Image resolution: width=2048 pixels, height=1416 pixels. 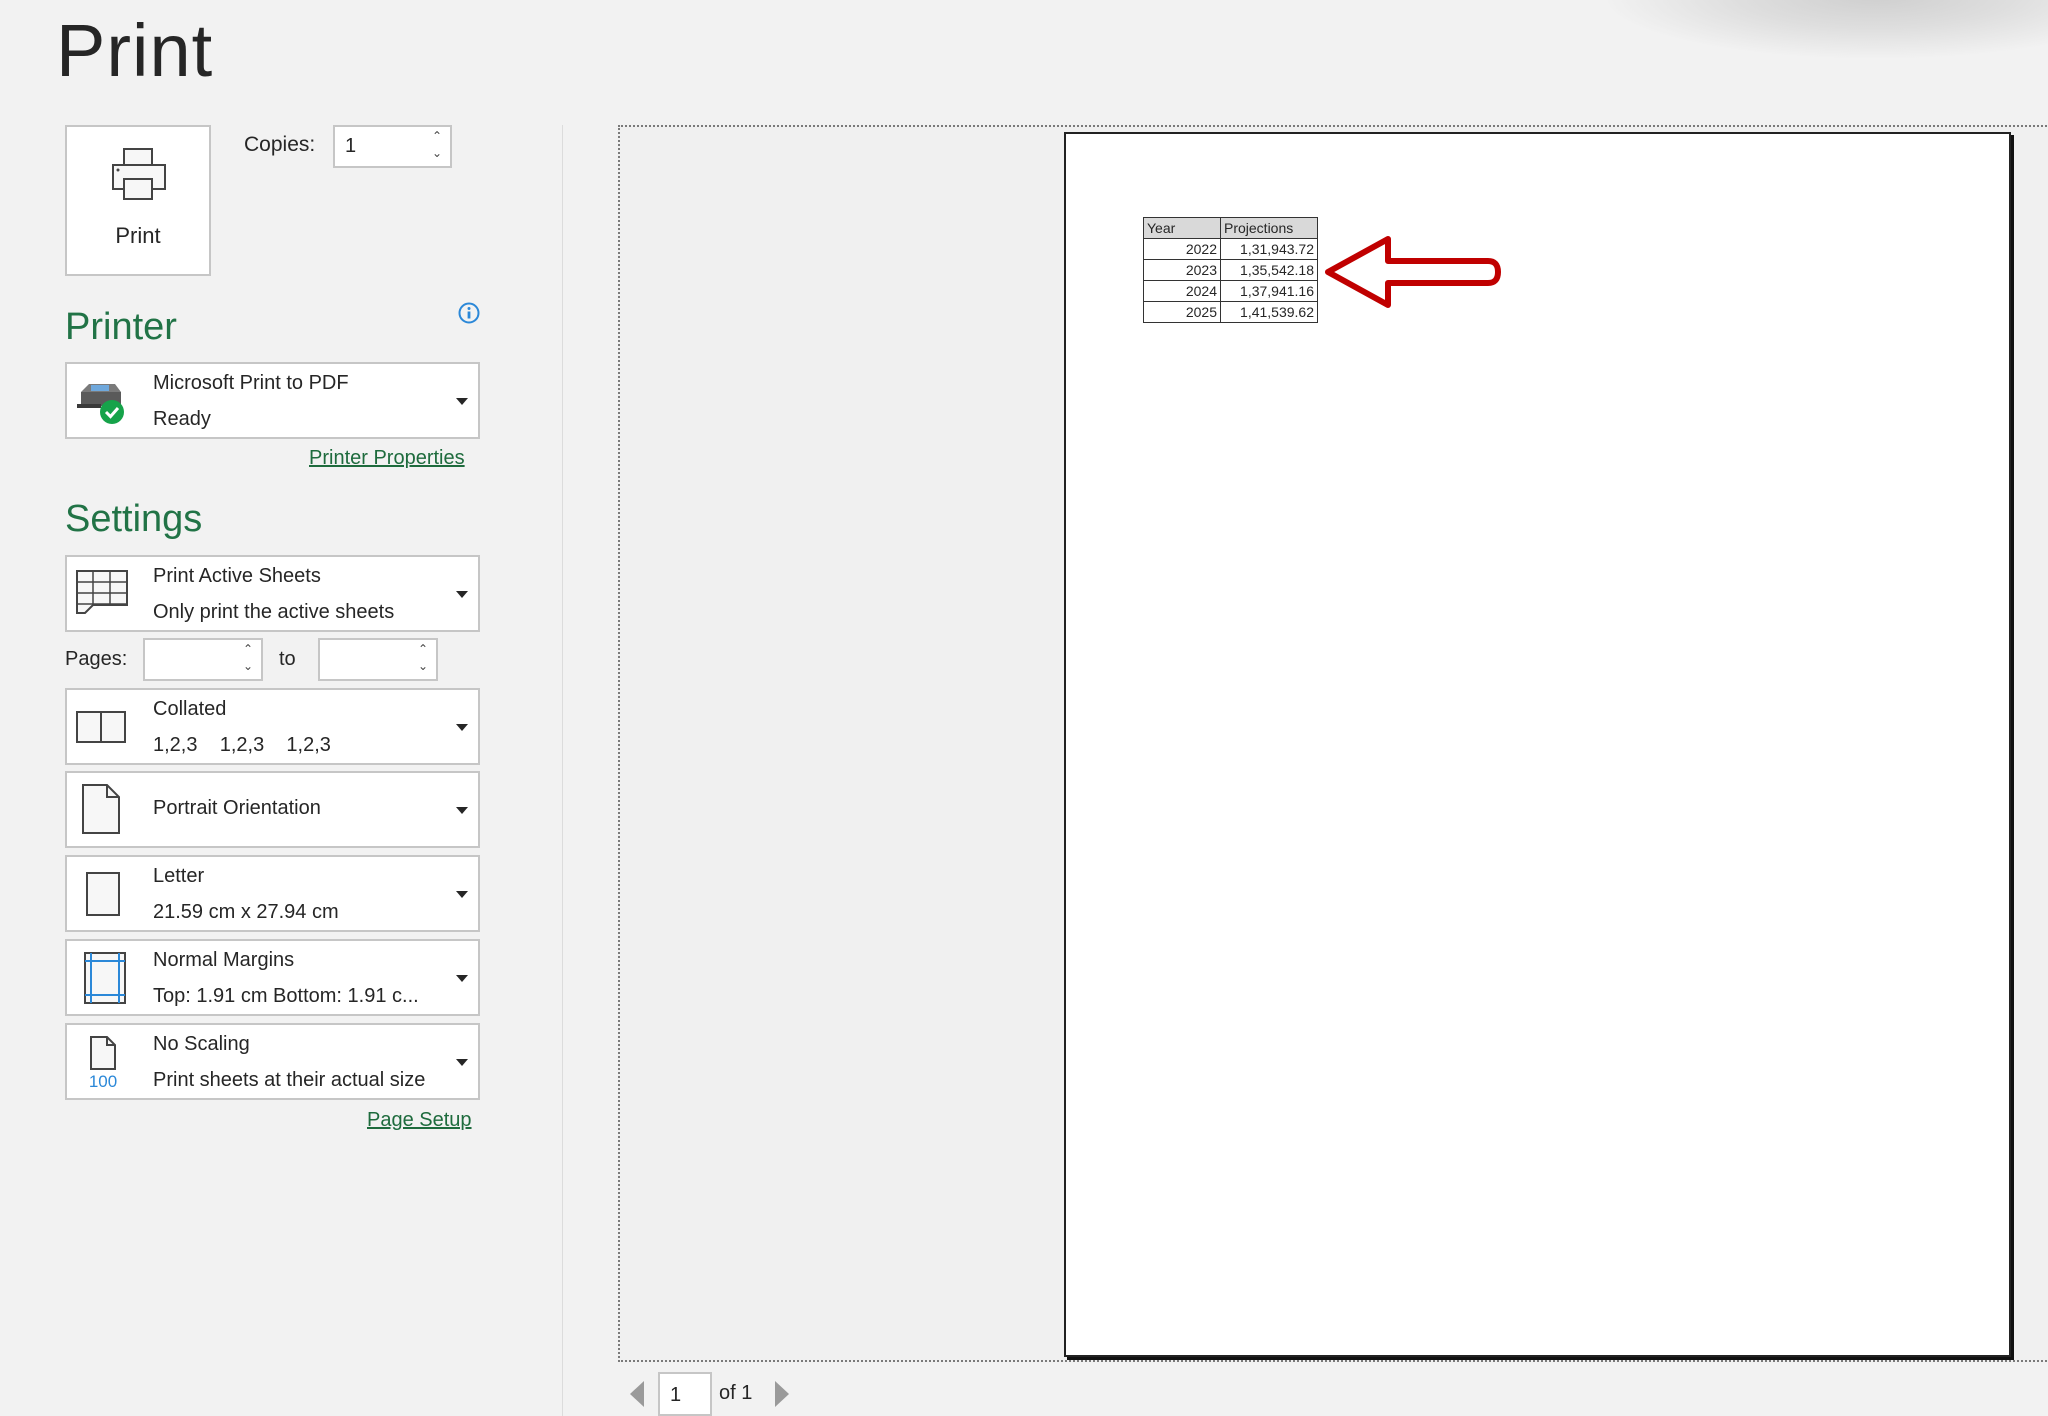 I want to click on paper-size-dropdown: Letter 21.59 cm x 27.94 cm, so click(x=272, y=893).